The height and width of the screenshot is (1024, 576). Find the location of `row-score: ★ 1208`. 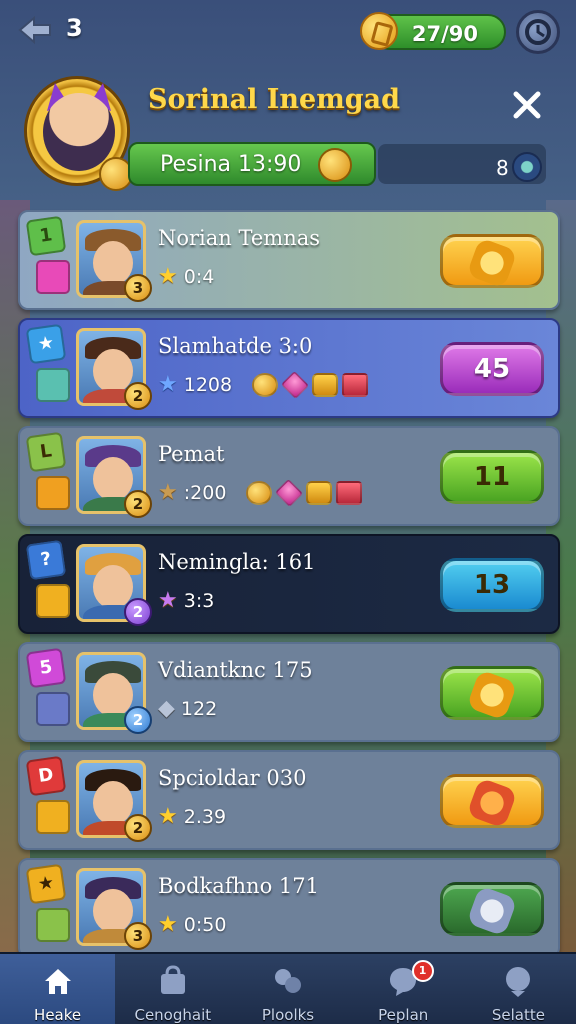

row-score: ★ 1208 is located at coordinates (263, 384).